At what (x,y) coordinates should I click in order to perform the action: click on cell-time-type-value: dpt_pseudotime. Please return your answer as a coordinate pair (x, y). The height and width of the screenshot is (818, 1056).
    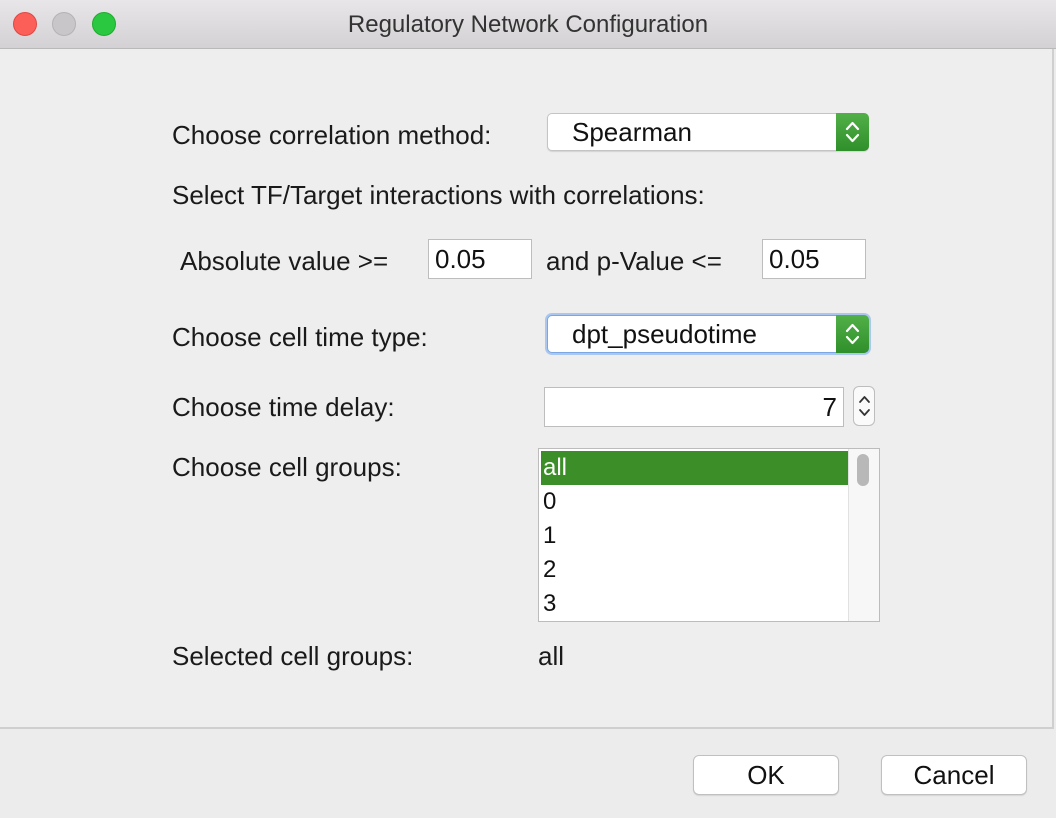
    Looking at the image, I should click on (665, 334).